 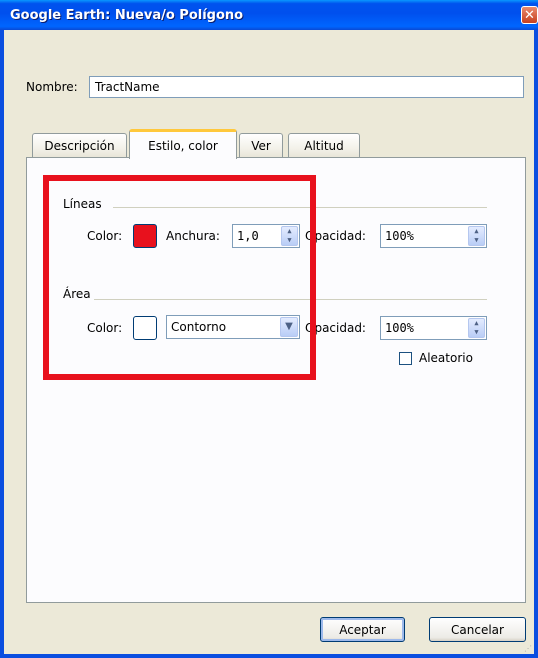 What do you see at coordinates (446, 358) in the screenshot?
I see `random-label: Aleatorio` at bounding box center [446, 358].